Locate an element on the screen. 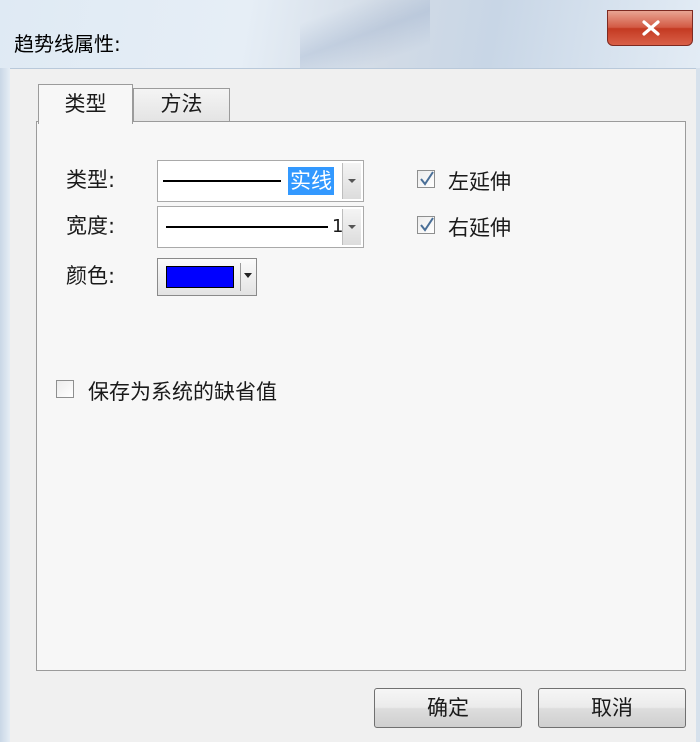 The height and width of the screenshot is (742, 700). ok-button: 确定 is located at coordinates (448, 708).